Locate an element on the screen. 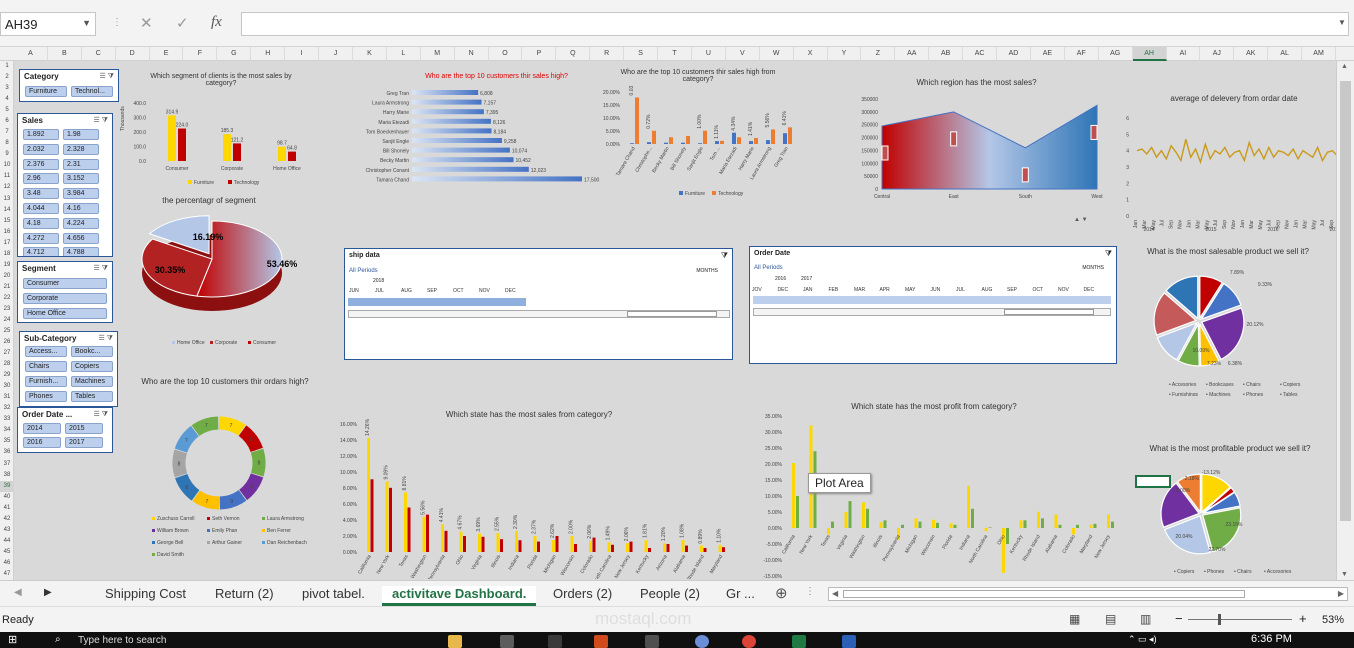 The width and height of the screenshot is (1354, 648). column-header: Q is located at coordinates (573, 54).